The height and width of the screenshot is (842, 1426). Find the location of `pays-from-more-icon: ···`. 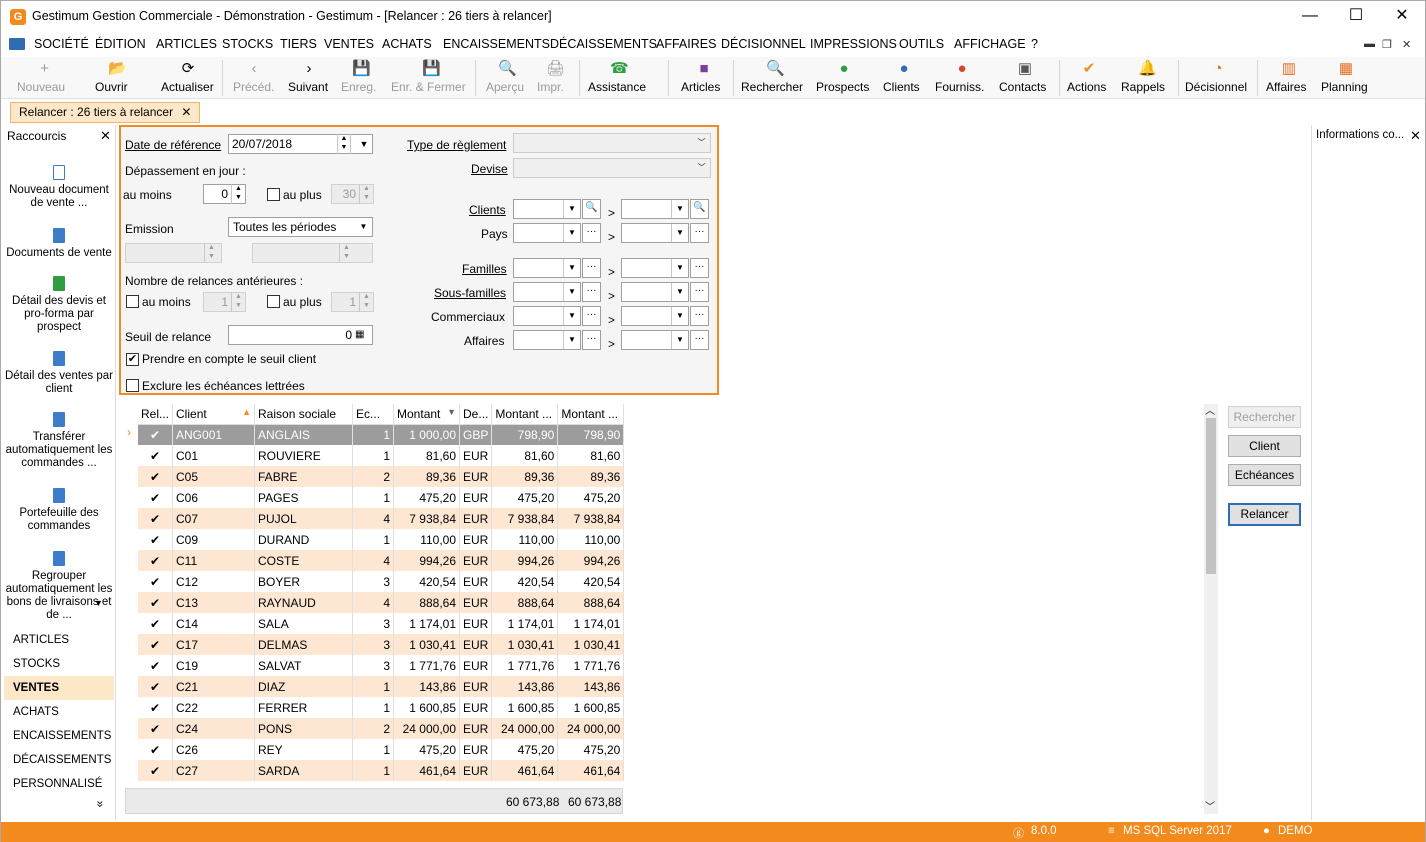

pays-from-more-icon: ··· is located at coordinates (591, 233).